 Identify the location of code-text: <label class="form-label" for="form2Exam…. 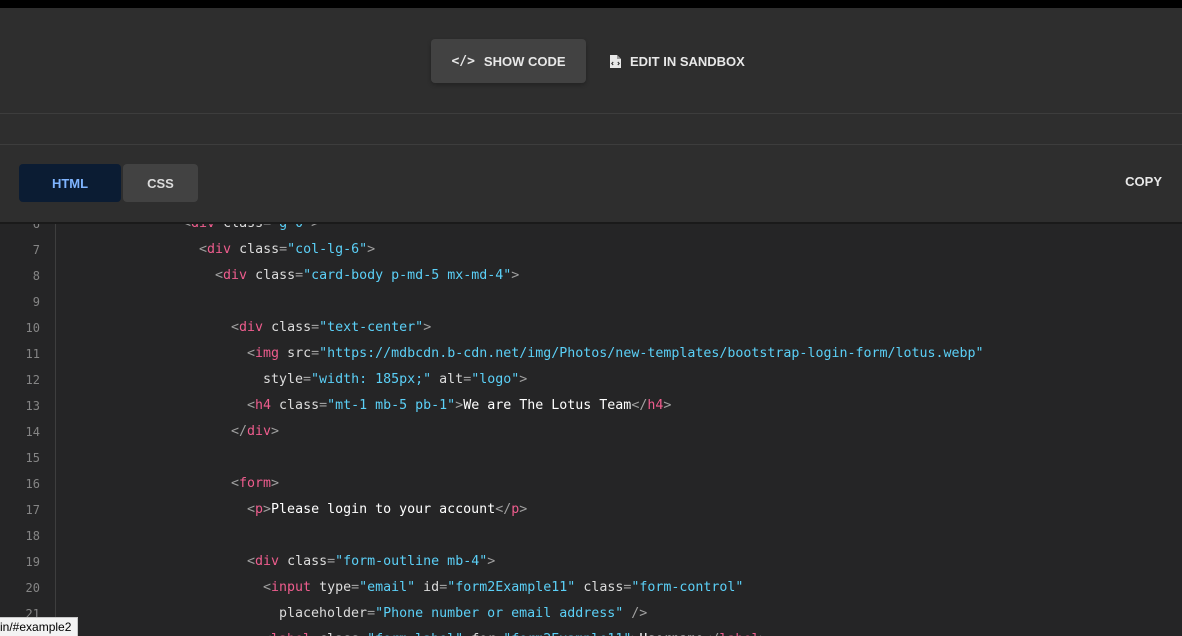
(515, 631).